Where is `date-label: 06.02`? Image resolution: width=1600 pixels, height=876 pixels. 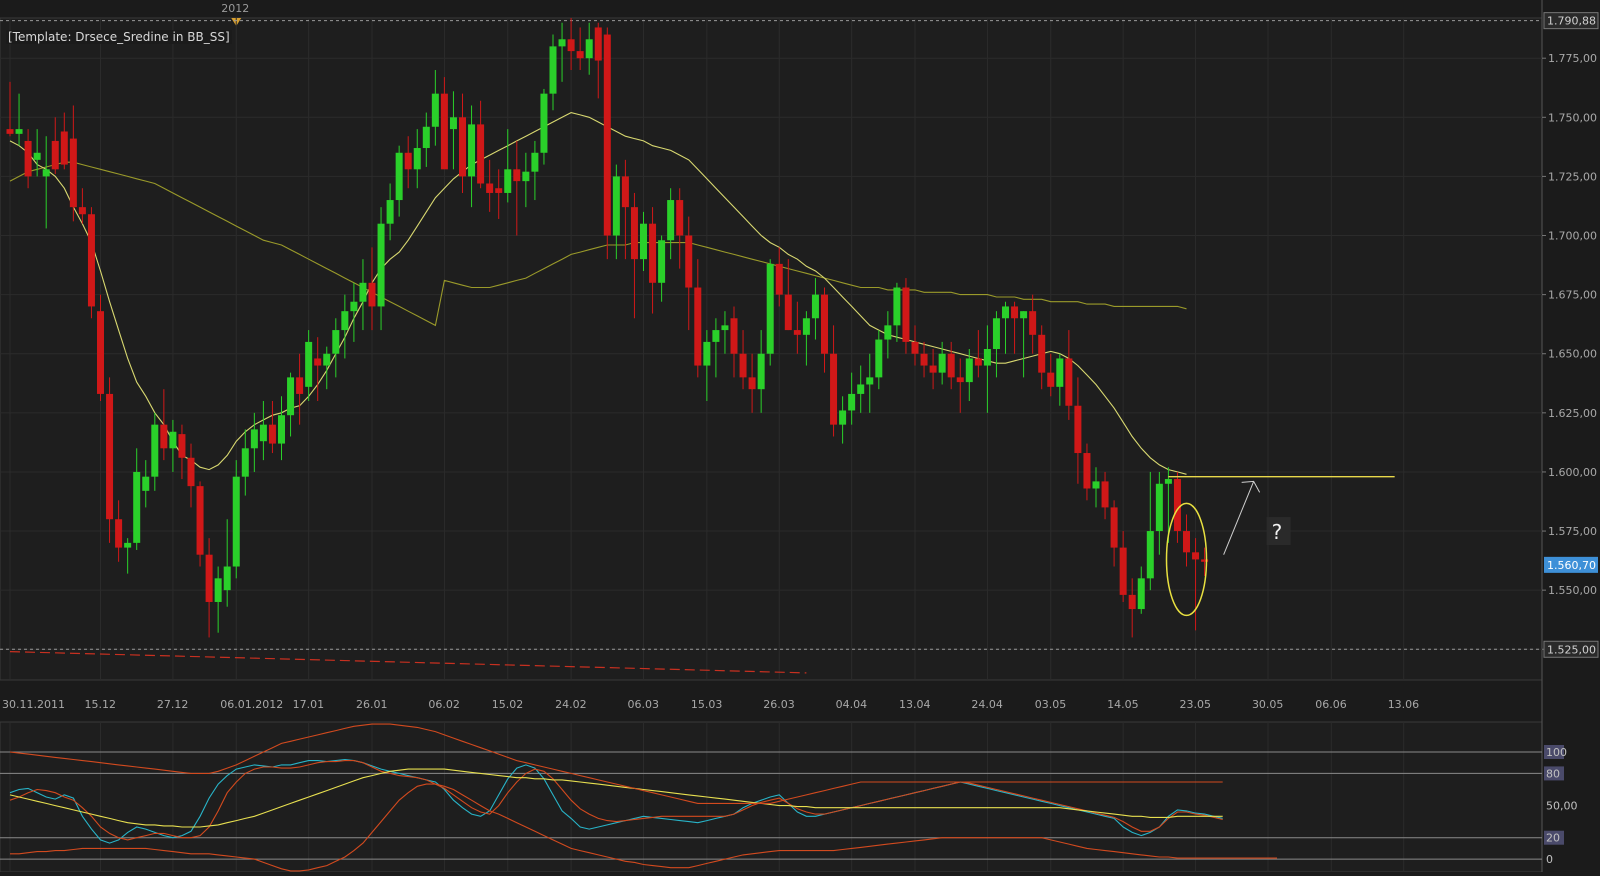
date-label: 06.02 is located at coordinates (444, 704).